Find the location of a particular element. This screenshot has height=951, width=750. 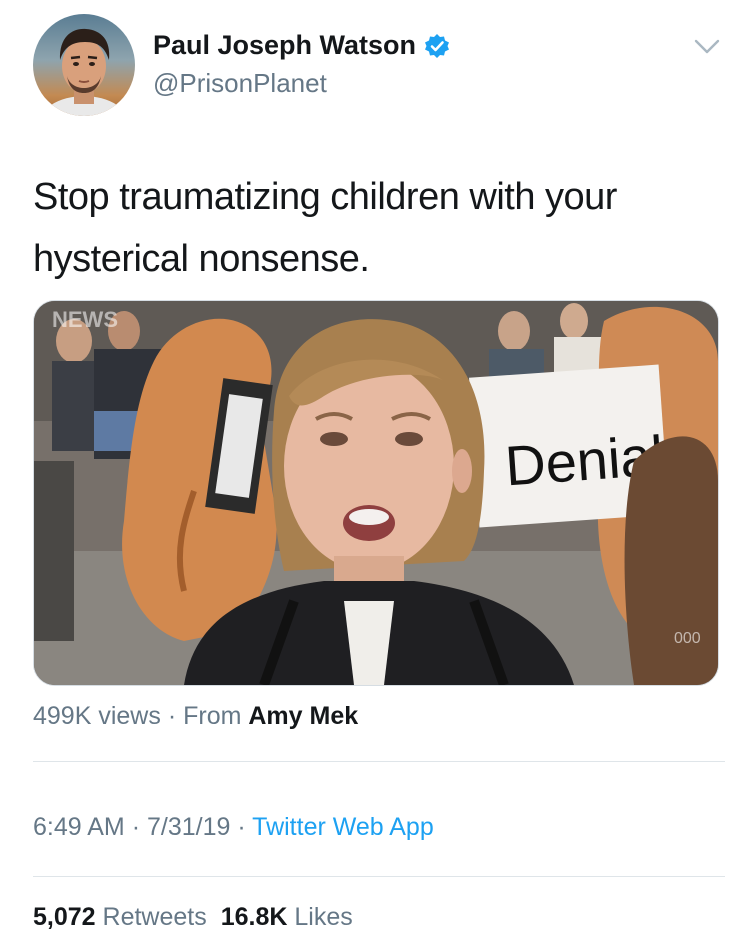

media-stats: 499K views · From Amy Mek is located at coordinates (195, 716).